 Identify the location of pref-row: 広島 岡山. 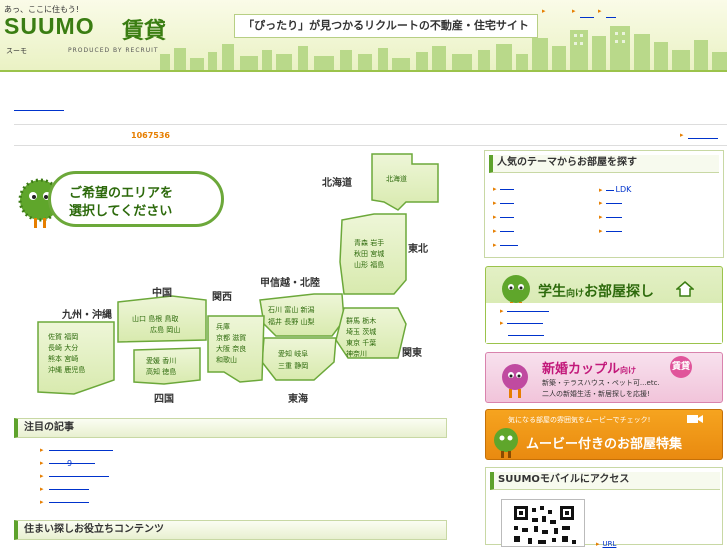
(156, 330).